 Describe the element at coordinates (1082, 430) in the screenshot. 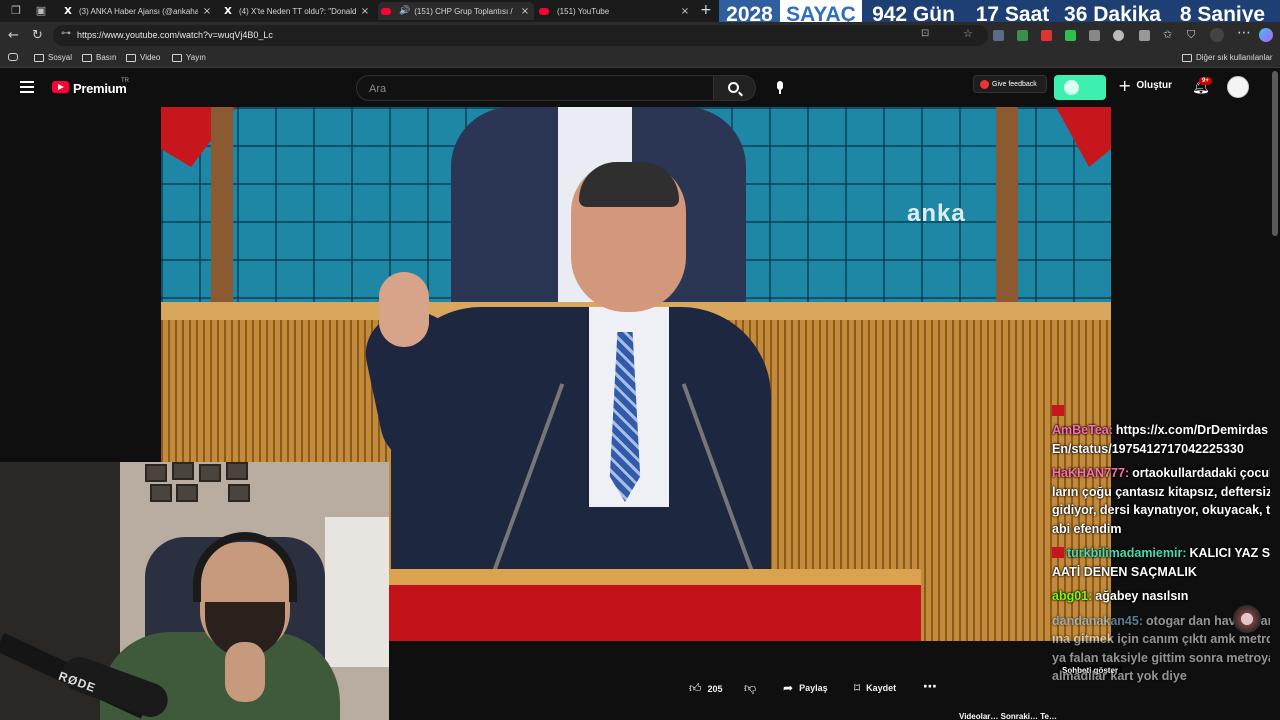

I see `chat-username: AmBeTea:` at that location.